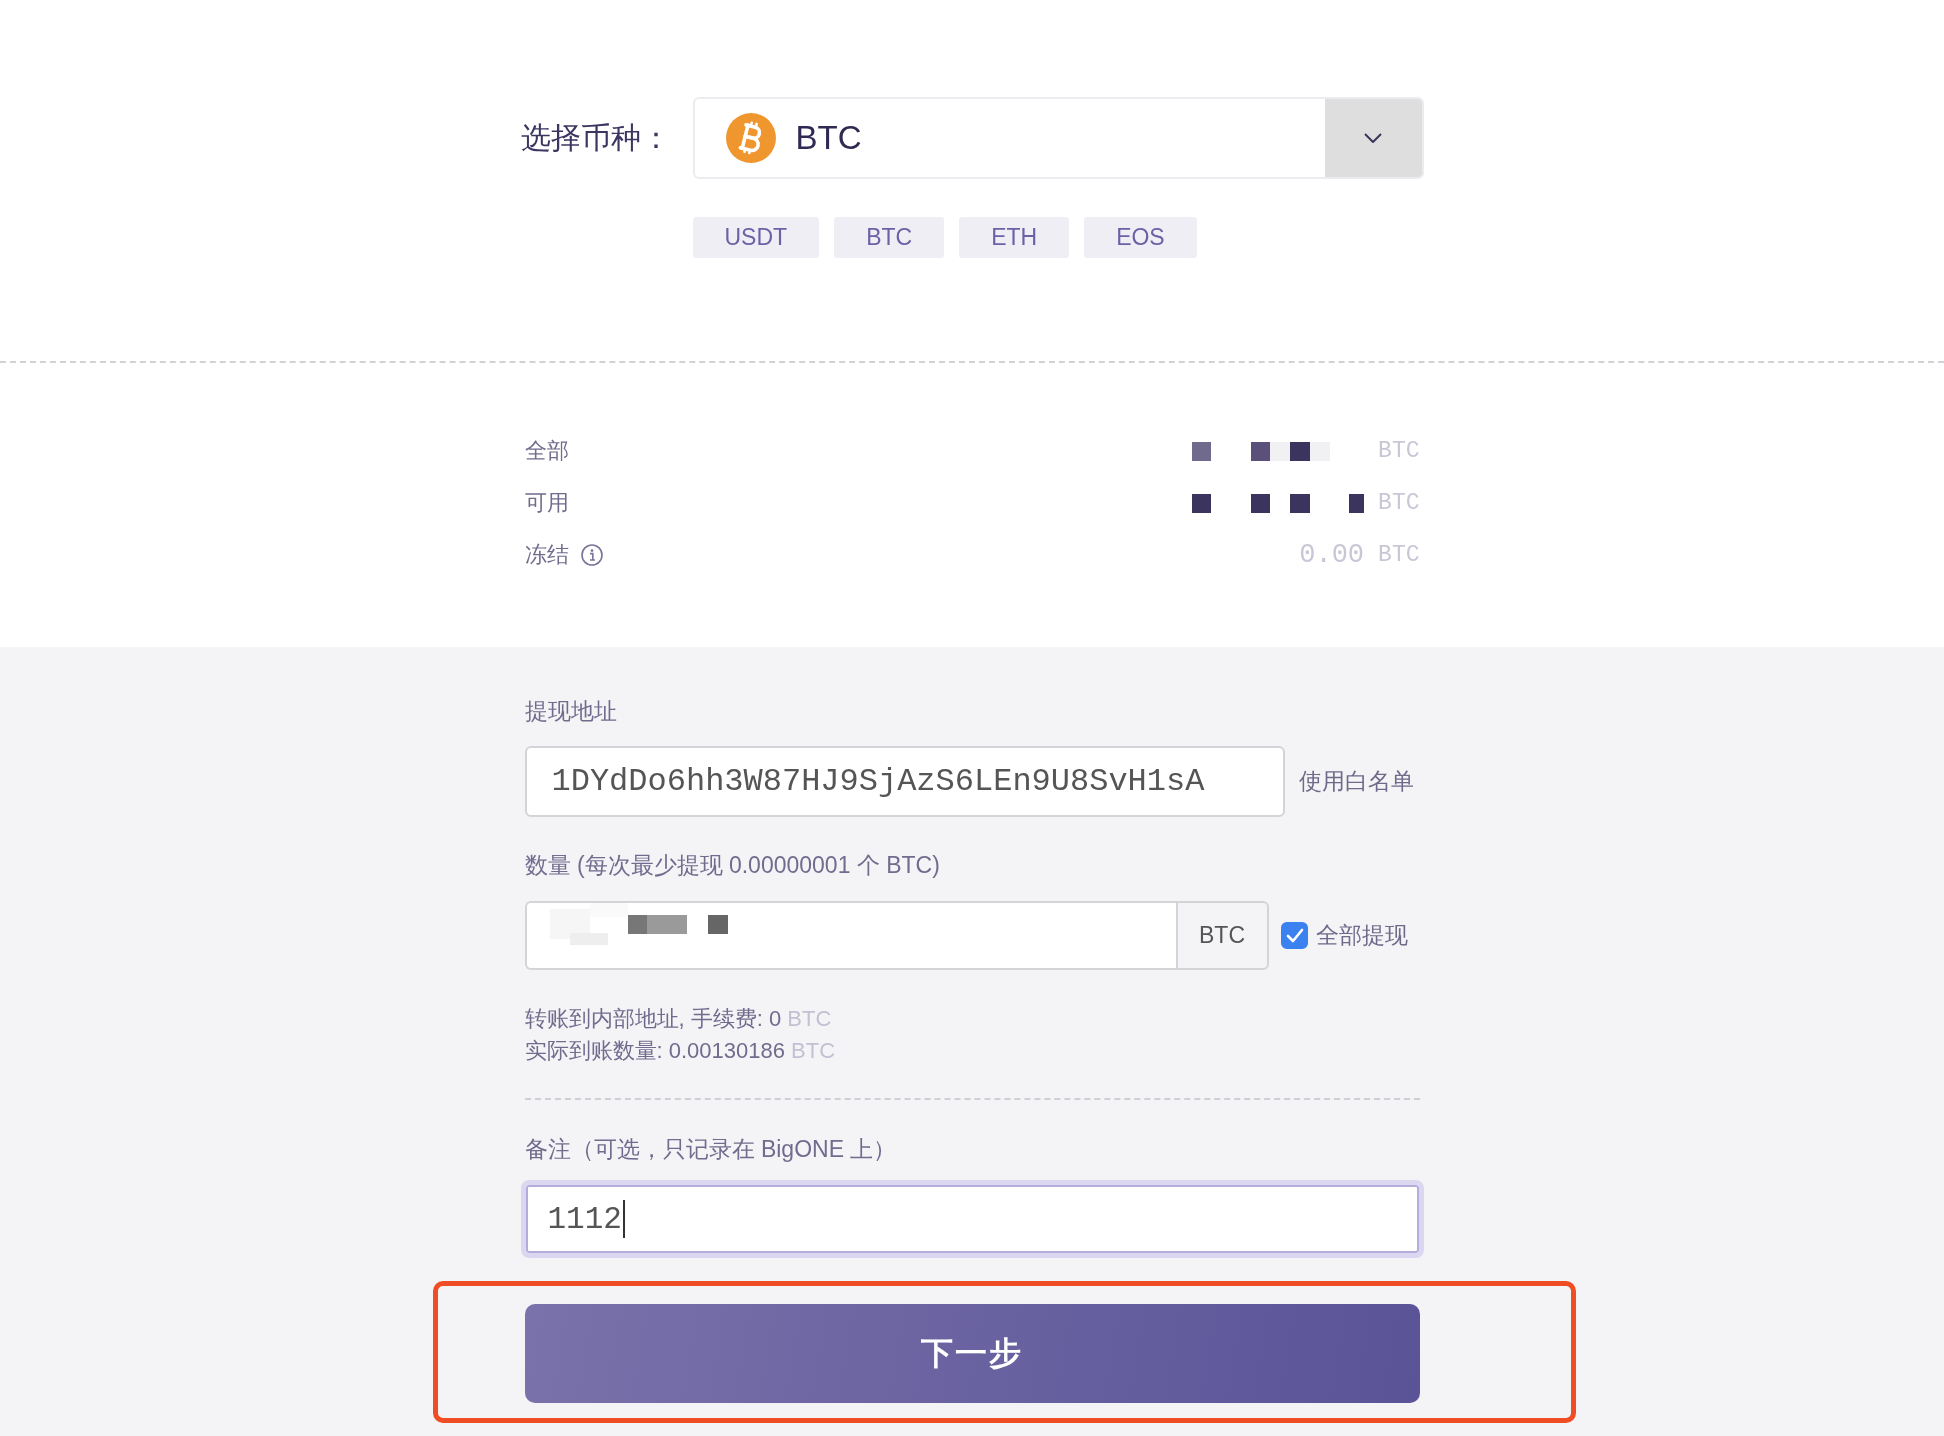 The height and width of the screenshot is (1436, 1944). Describe the element at coordinates (546, 503) in the screenshot. I see `balance-label: 可用` at that location.